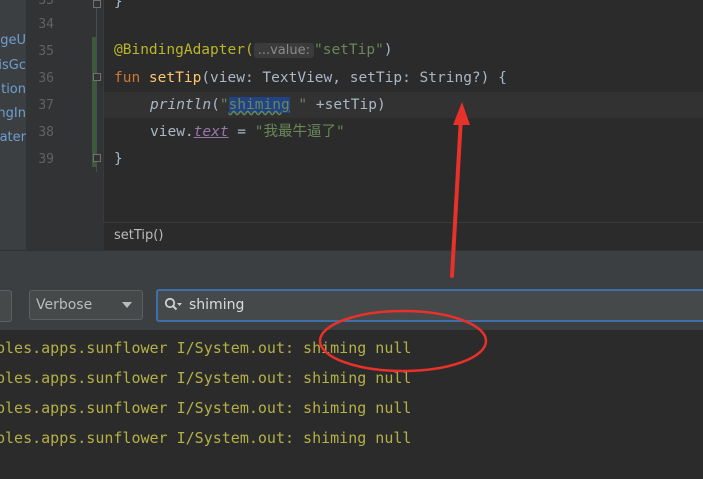 The width and height of the screenshot is (703, 479). Describe the element at coordinates (118, 5) in the screenshot. I see `code-line-33: }` at that location.